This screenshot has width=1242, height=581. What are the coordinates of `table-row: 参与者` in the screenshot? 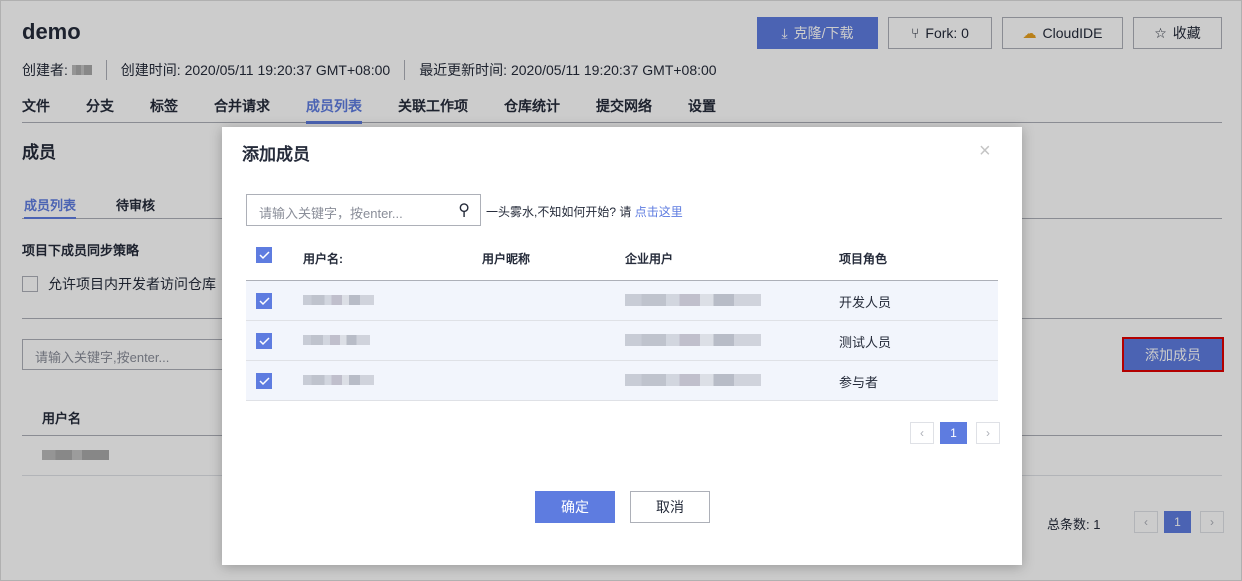 It's located at (622, 381).